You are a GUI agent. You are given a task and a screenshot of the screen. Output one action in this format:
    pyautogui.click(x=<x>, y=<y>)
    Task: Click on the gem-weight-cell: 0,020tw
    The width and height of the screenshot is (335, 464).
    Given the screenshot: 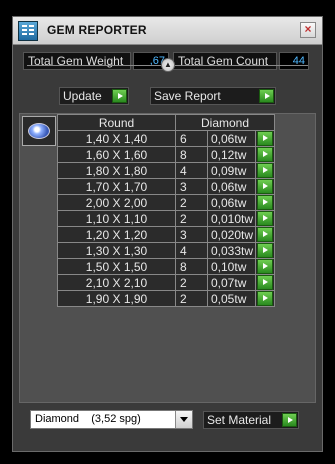 What is the action you would take?
    pyautogui.click(x=231, y=234)
    